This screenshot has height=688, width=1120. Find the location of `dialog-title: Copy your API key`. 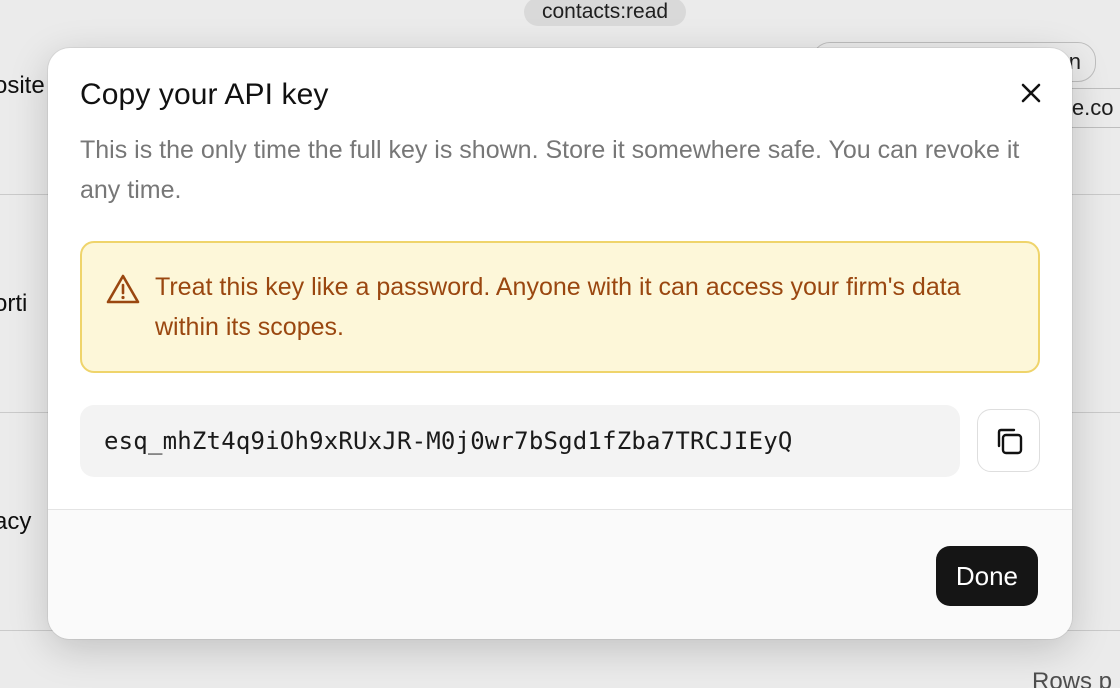

dialog-title: Copy your API key is located at coordinates (204, 94).